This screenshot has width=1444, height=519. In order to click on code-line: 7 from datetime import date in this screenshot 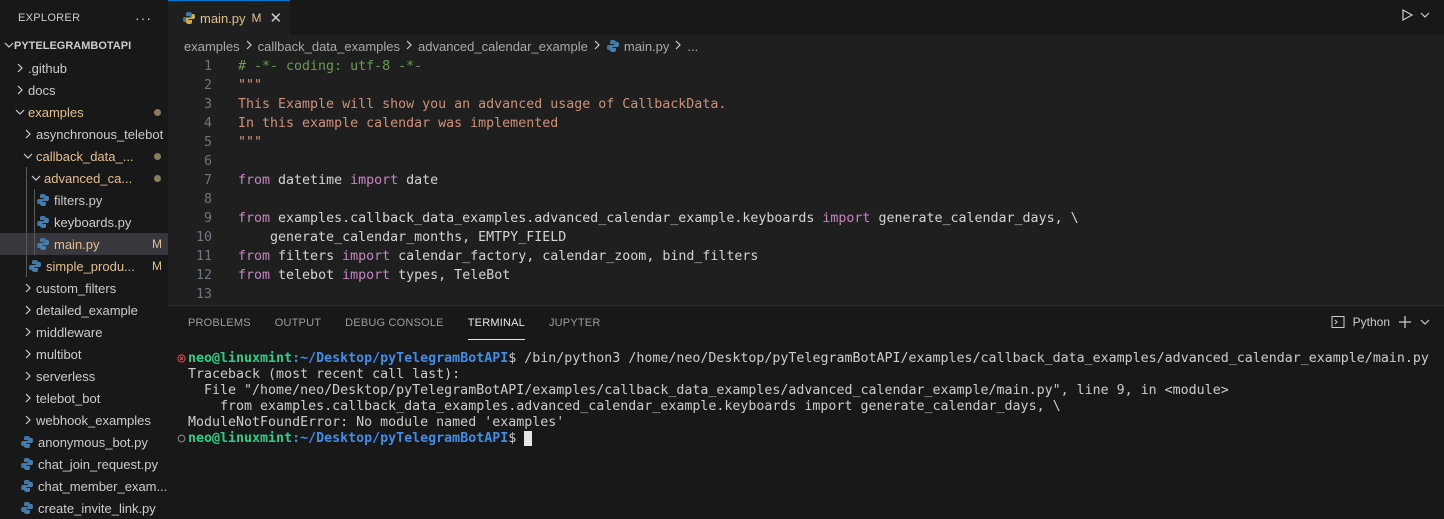, I will do `click(806, 180)`.